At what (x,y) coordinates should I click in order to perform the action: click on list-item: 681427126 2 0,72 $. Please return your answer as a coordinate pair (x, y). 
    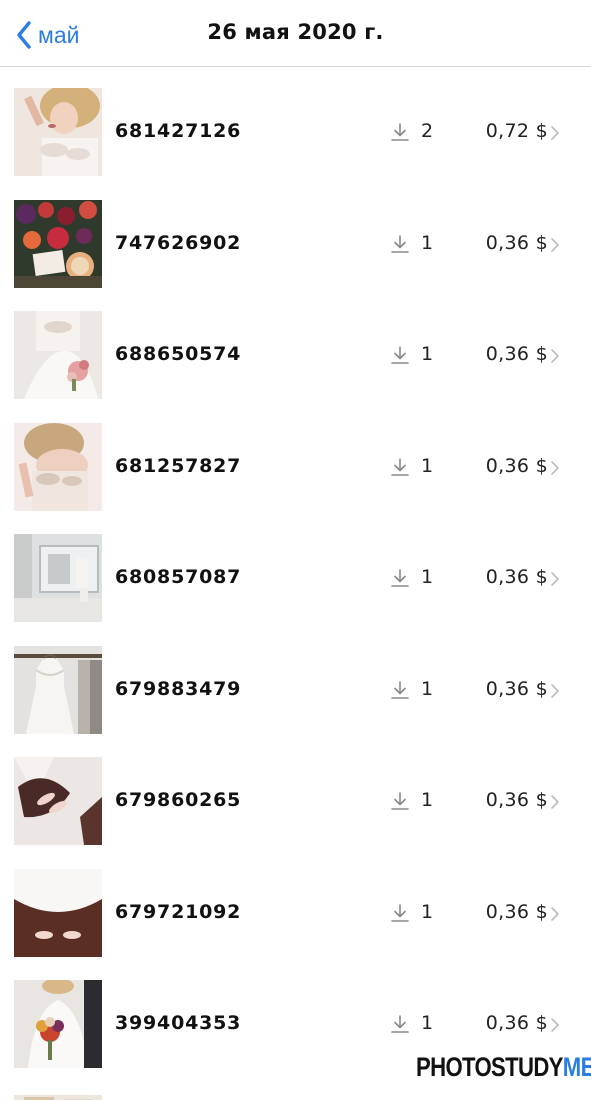
    Looking at the image, I should click on (295, 123).